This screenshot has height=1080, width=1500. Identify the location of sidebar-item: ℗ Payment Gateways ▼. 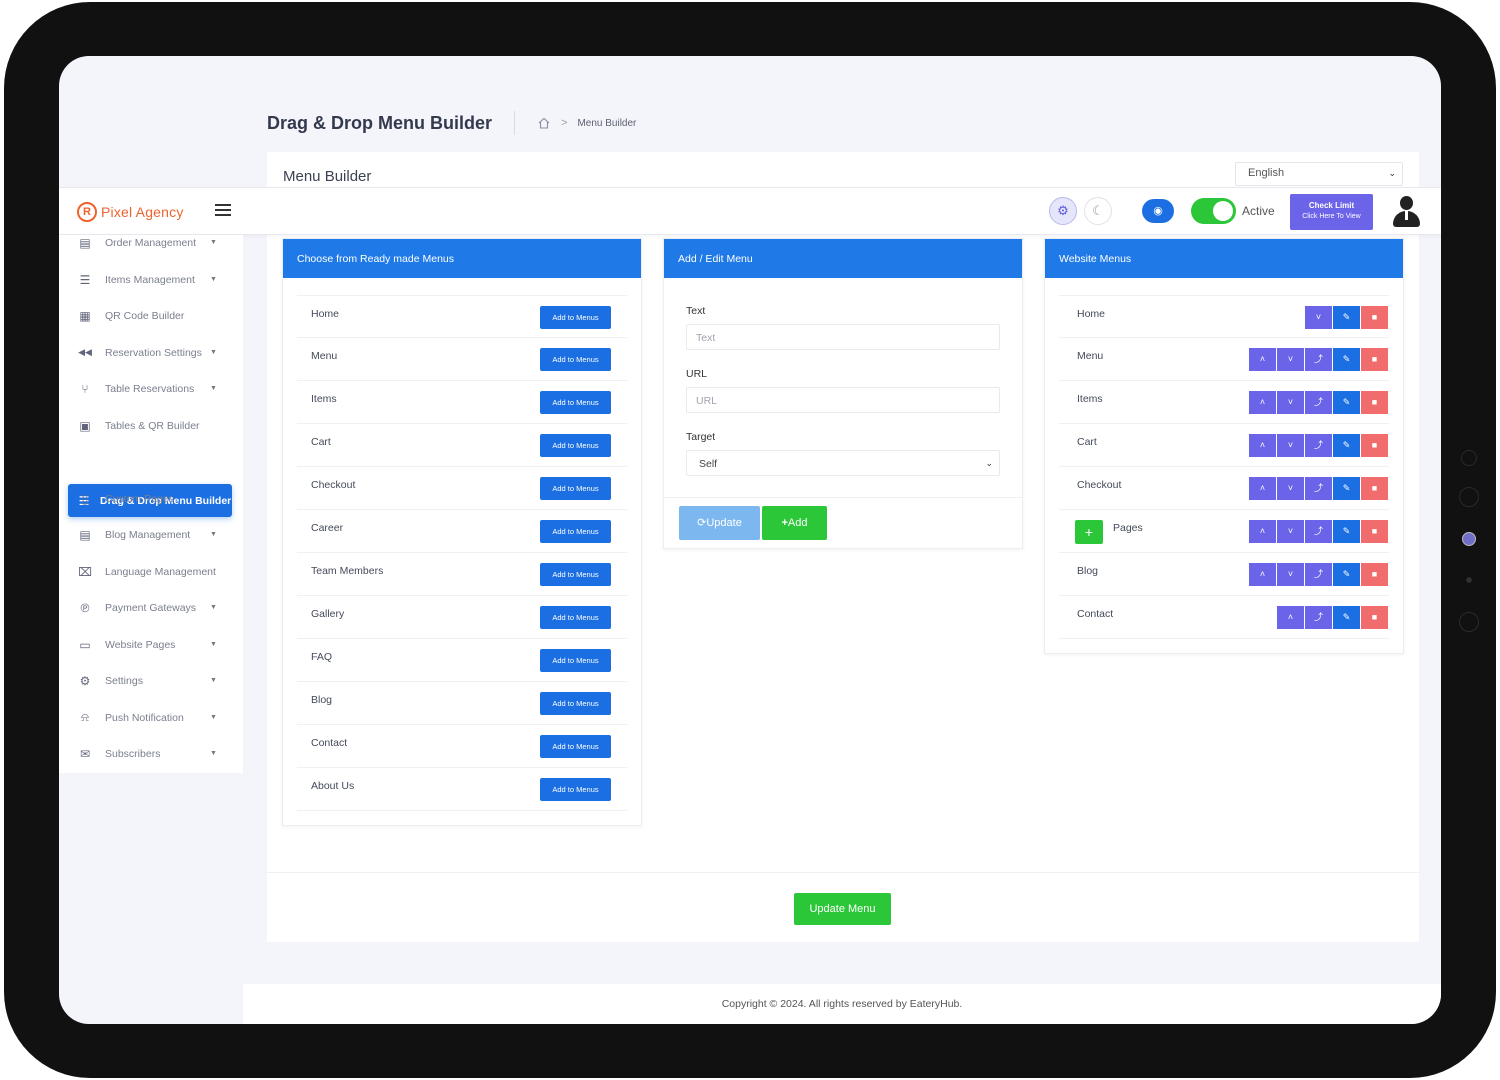
(151, 608).